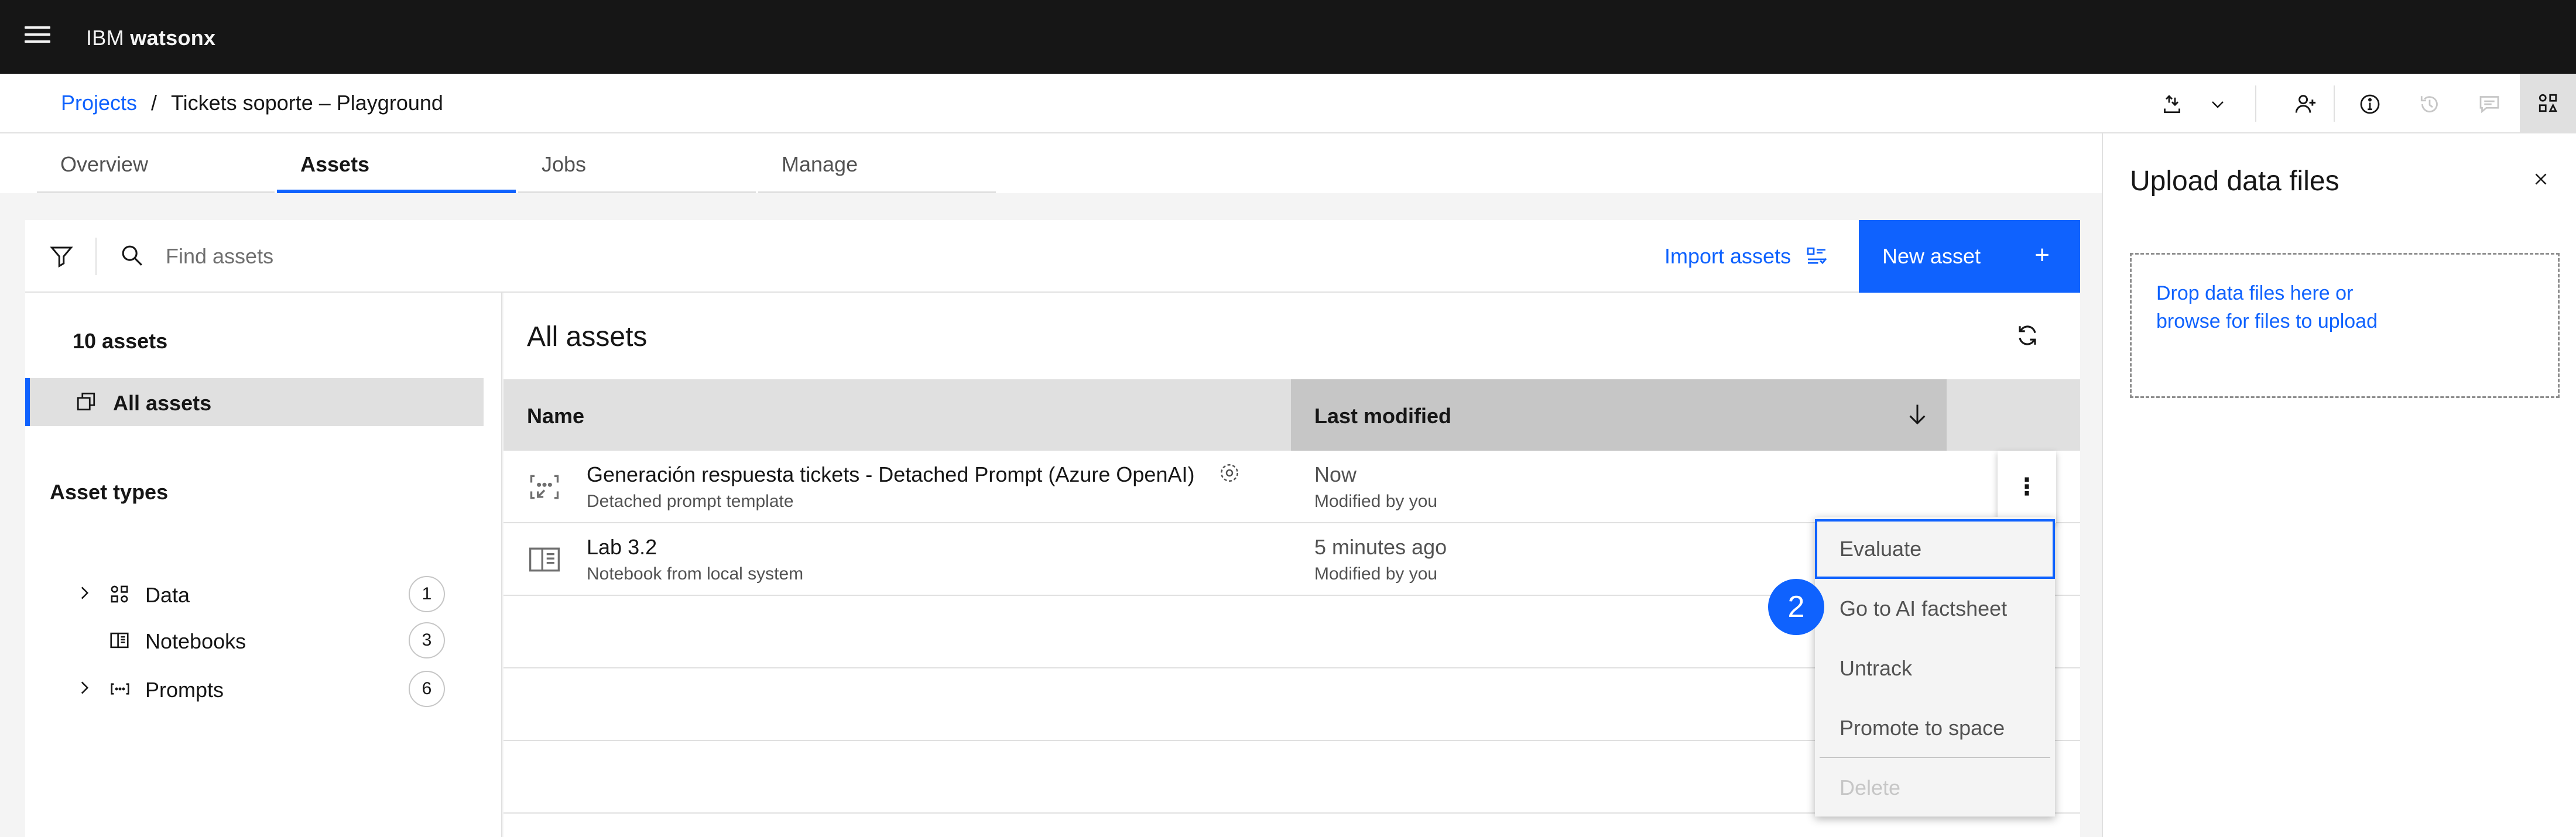 The width and height of the screenshot is (2576, 837). Describe the element at coordinates (195, 641) in the screenshot. I see `asset-type-label: Notebooks` at that location.